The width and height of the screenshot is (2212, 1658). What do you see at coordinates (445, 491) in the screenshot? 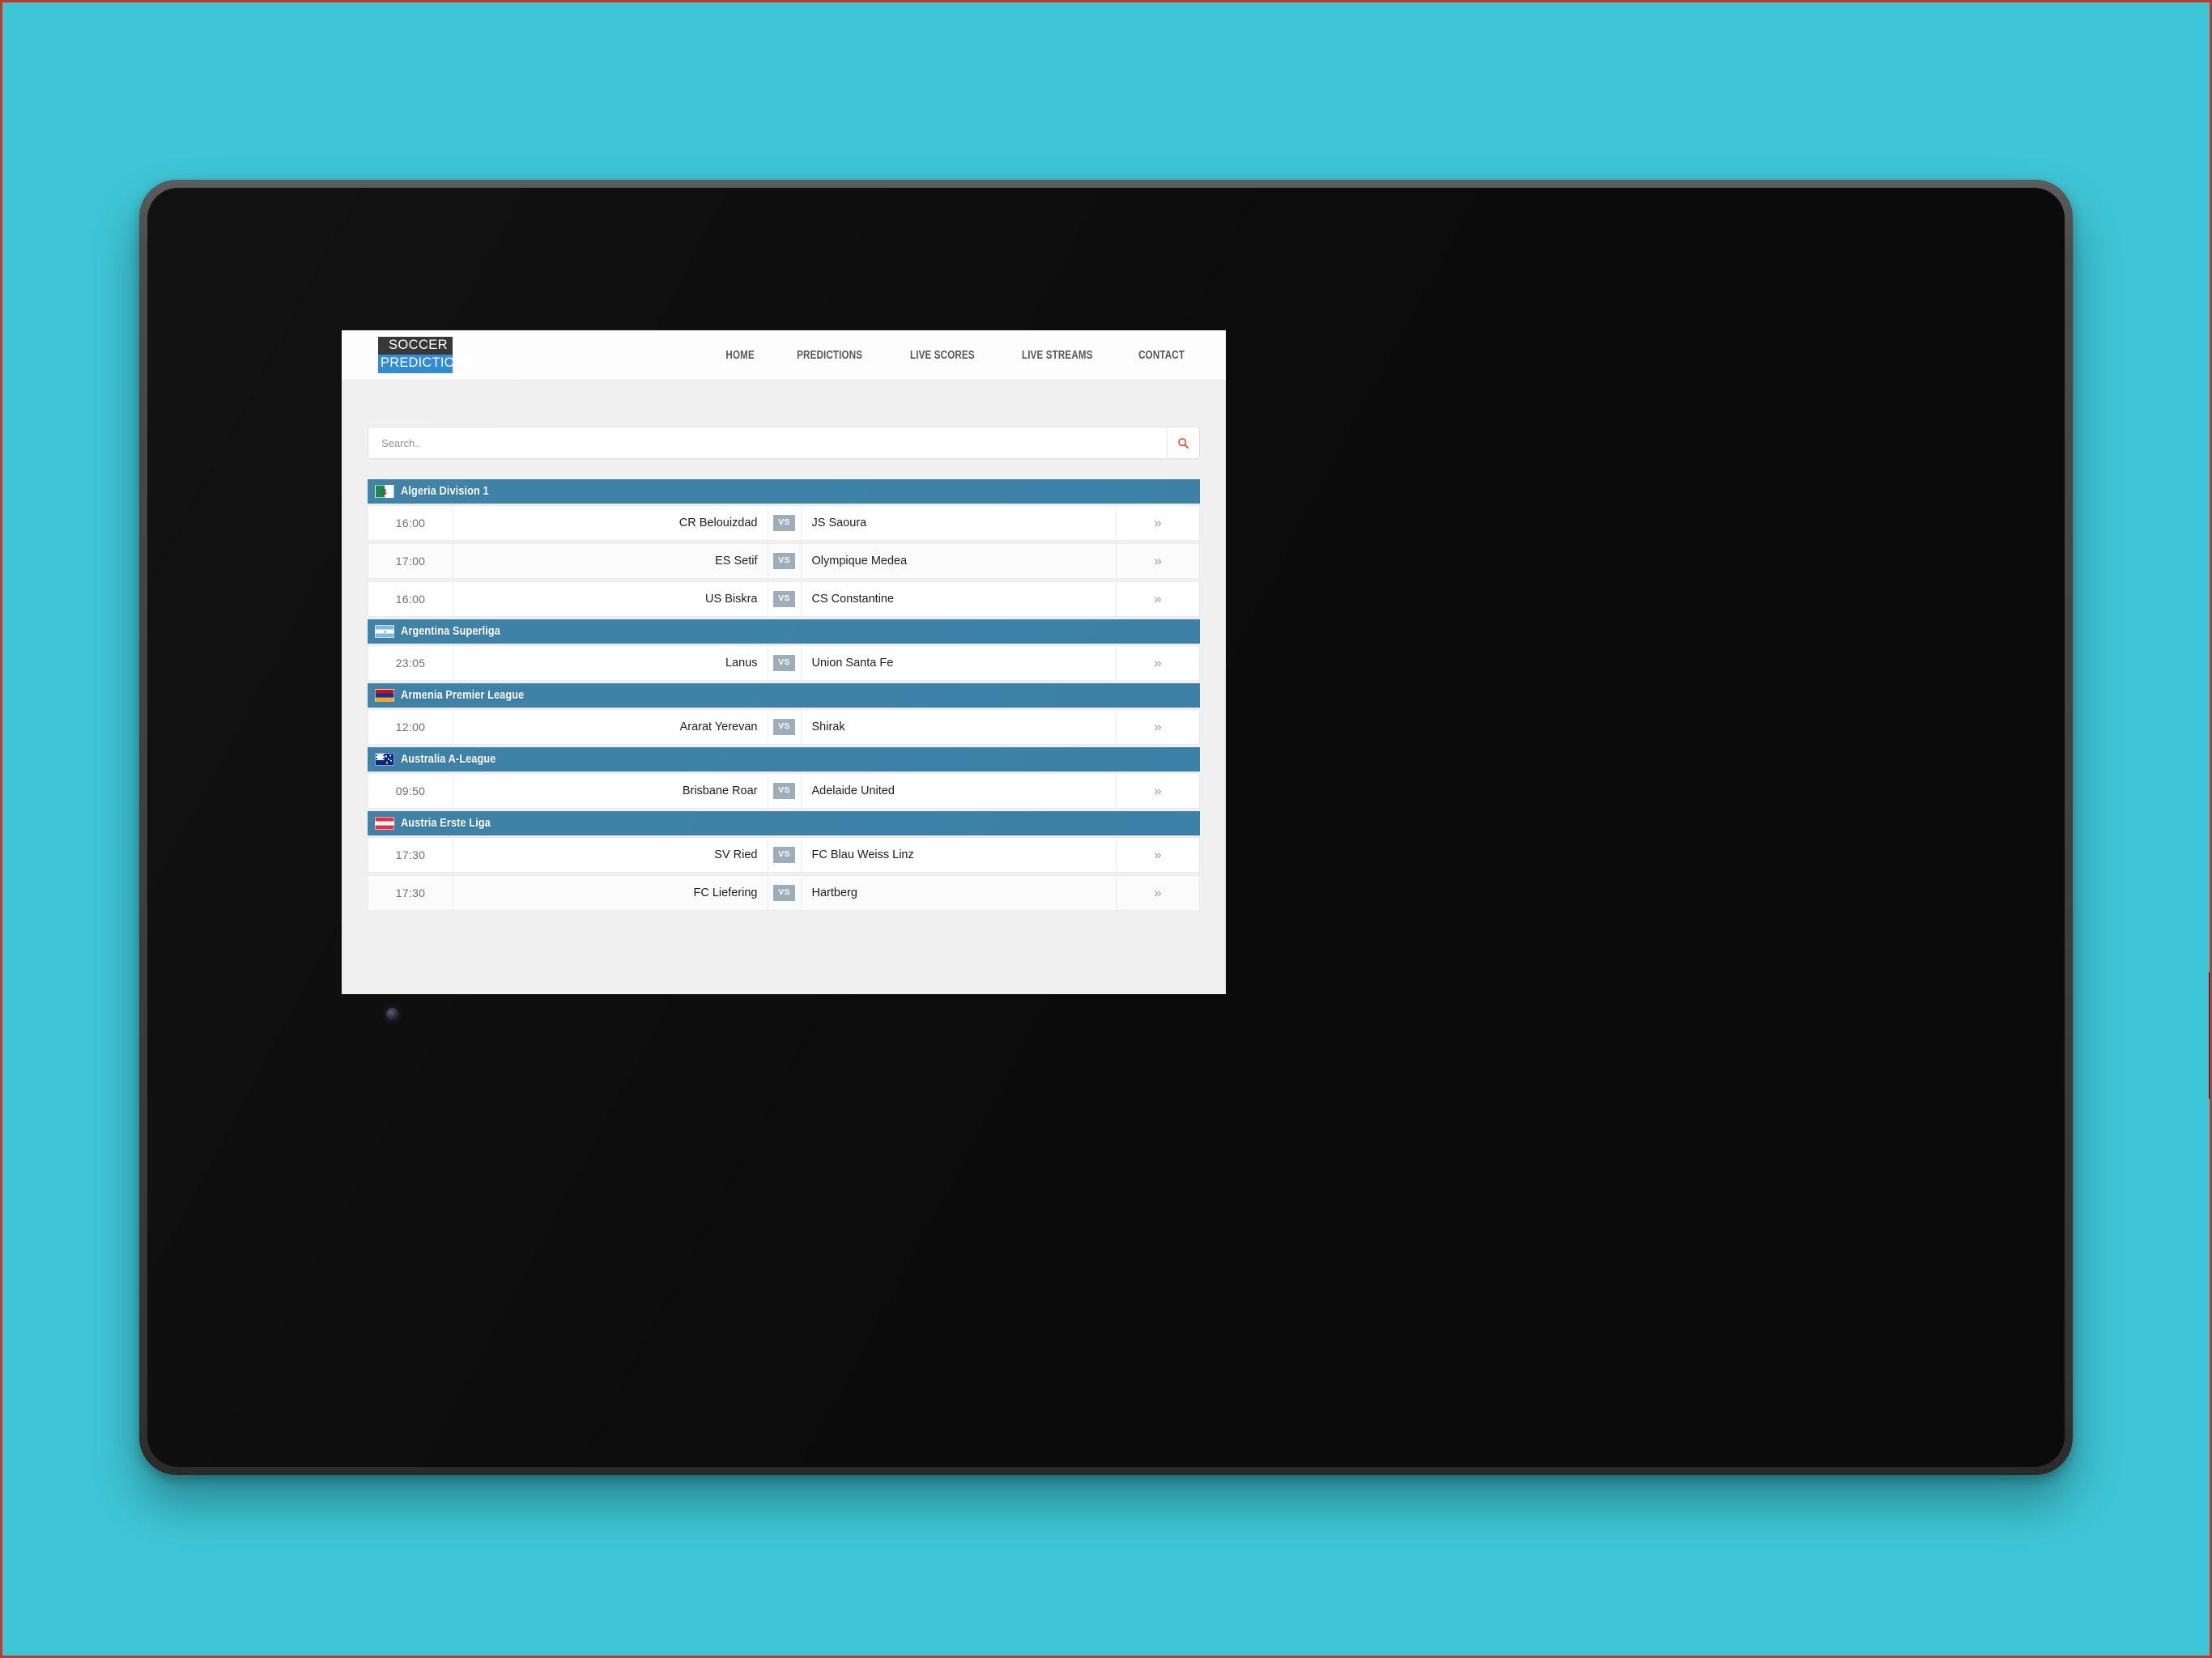
I see `league-name: Algeria Division 1` at bounding box center [445, 491].